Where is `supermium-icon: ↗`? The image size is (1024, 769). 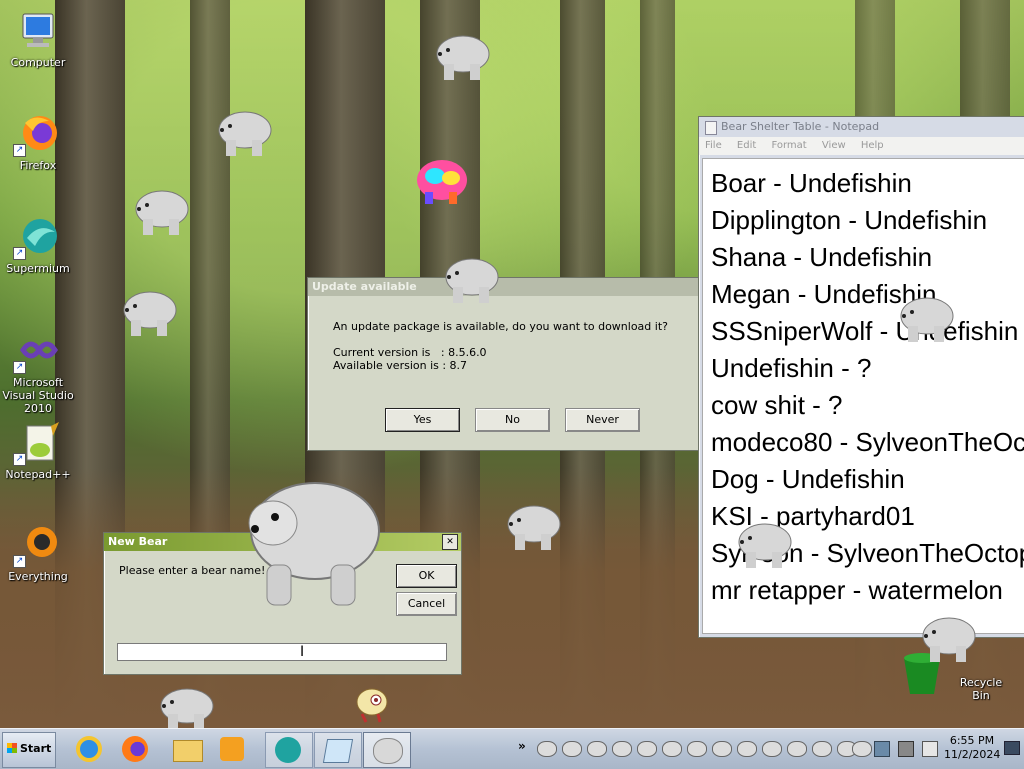
supermium-icon: ↗ is located at coordinates (37, 238).